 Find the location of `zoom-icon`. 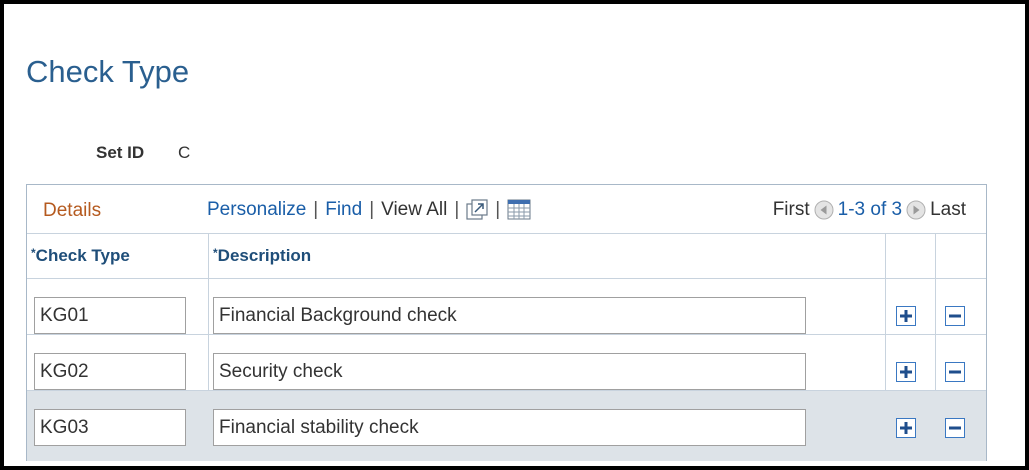

zoom-icon is located at coordinates (477, 210).